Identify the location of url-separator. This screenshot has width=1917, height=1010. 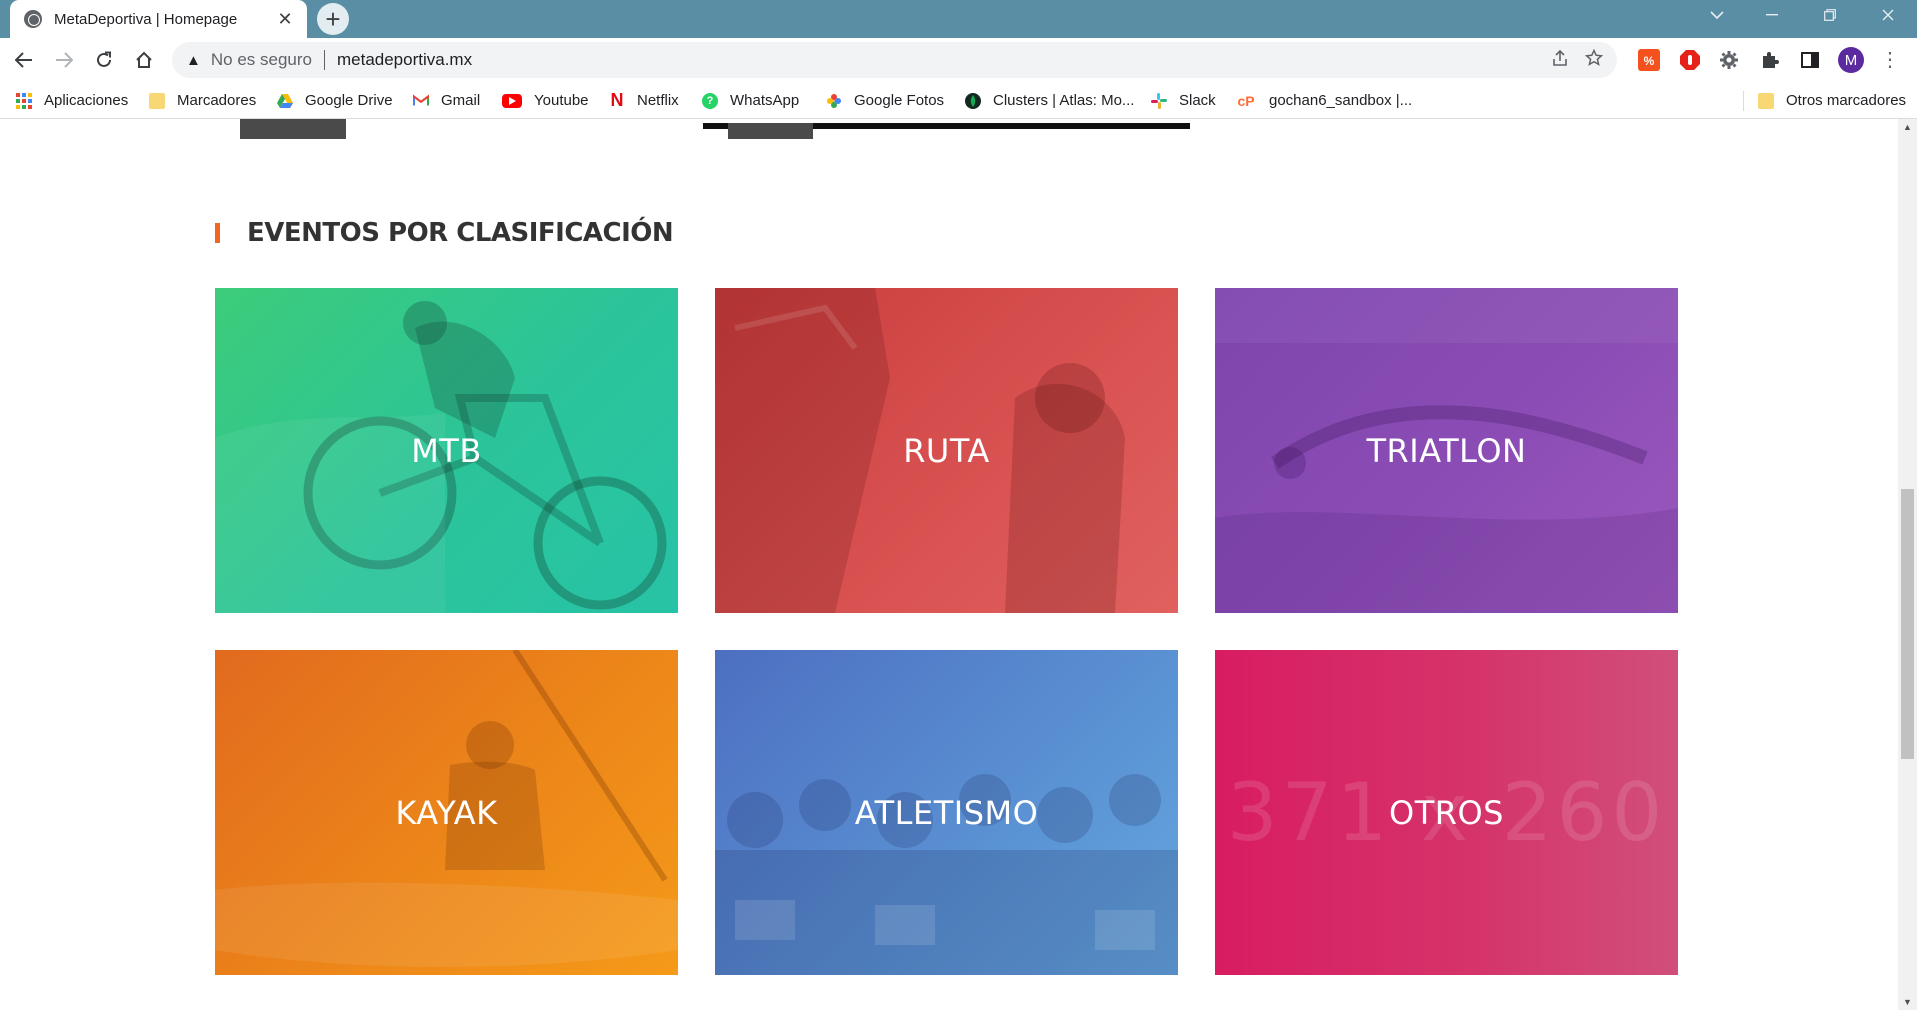
(324, 60).